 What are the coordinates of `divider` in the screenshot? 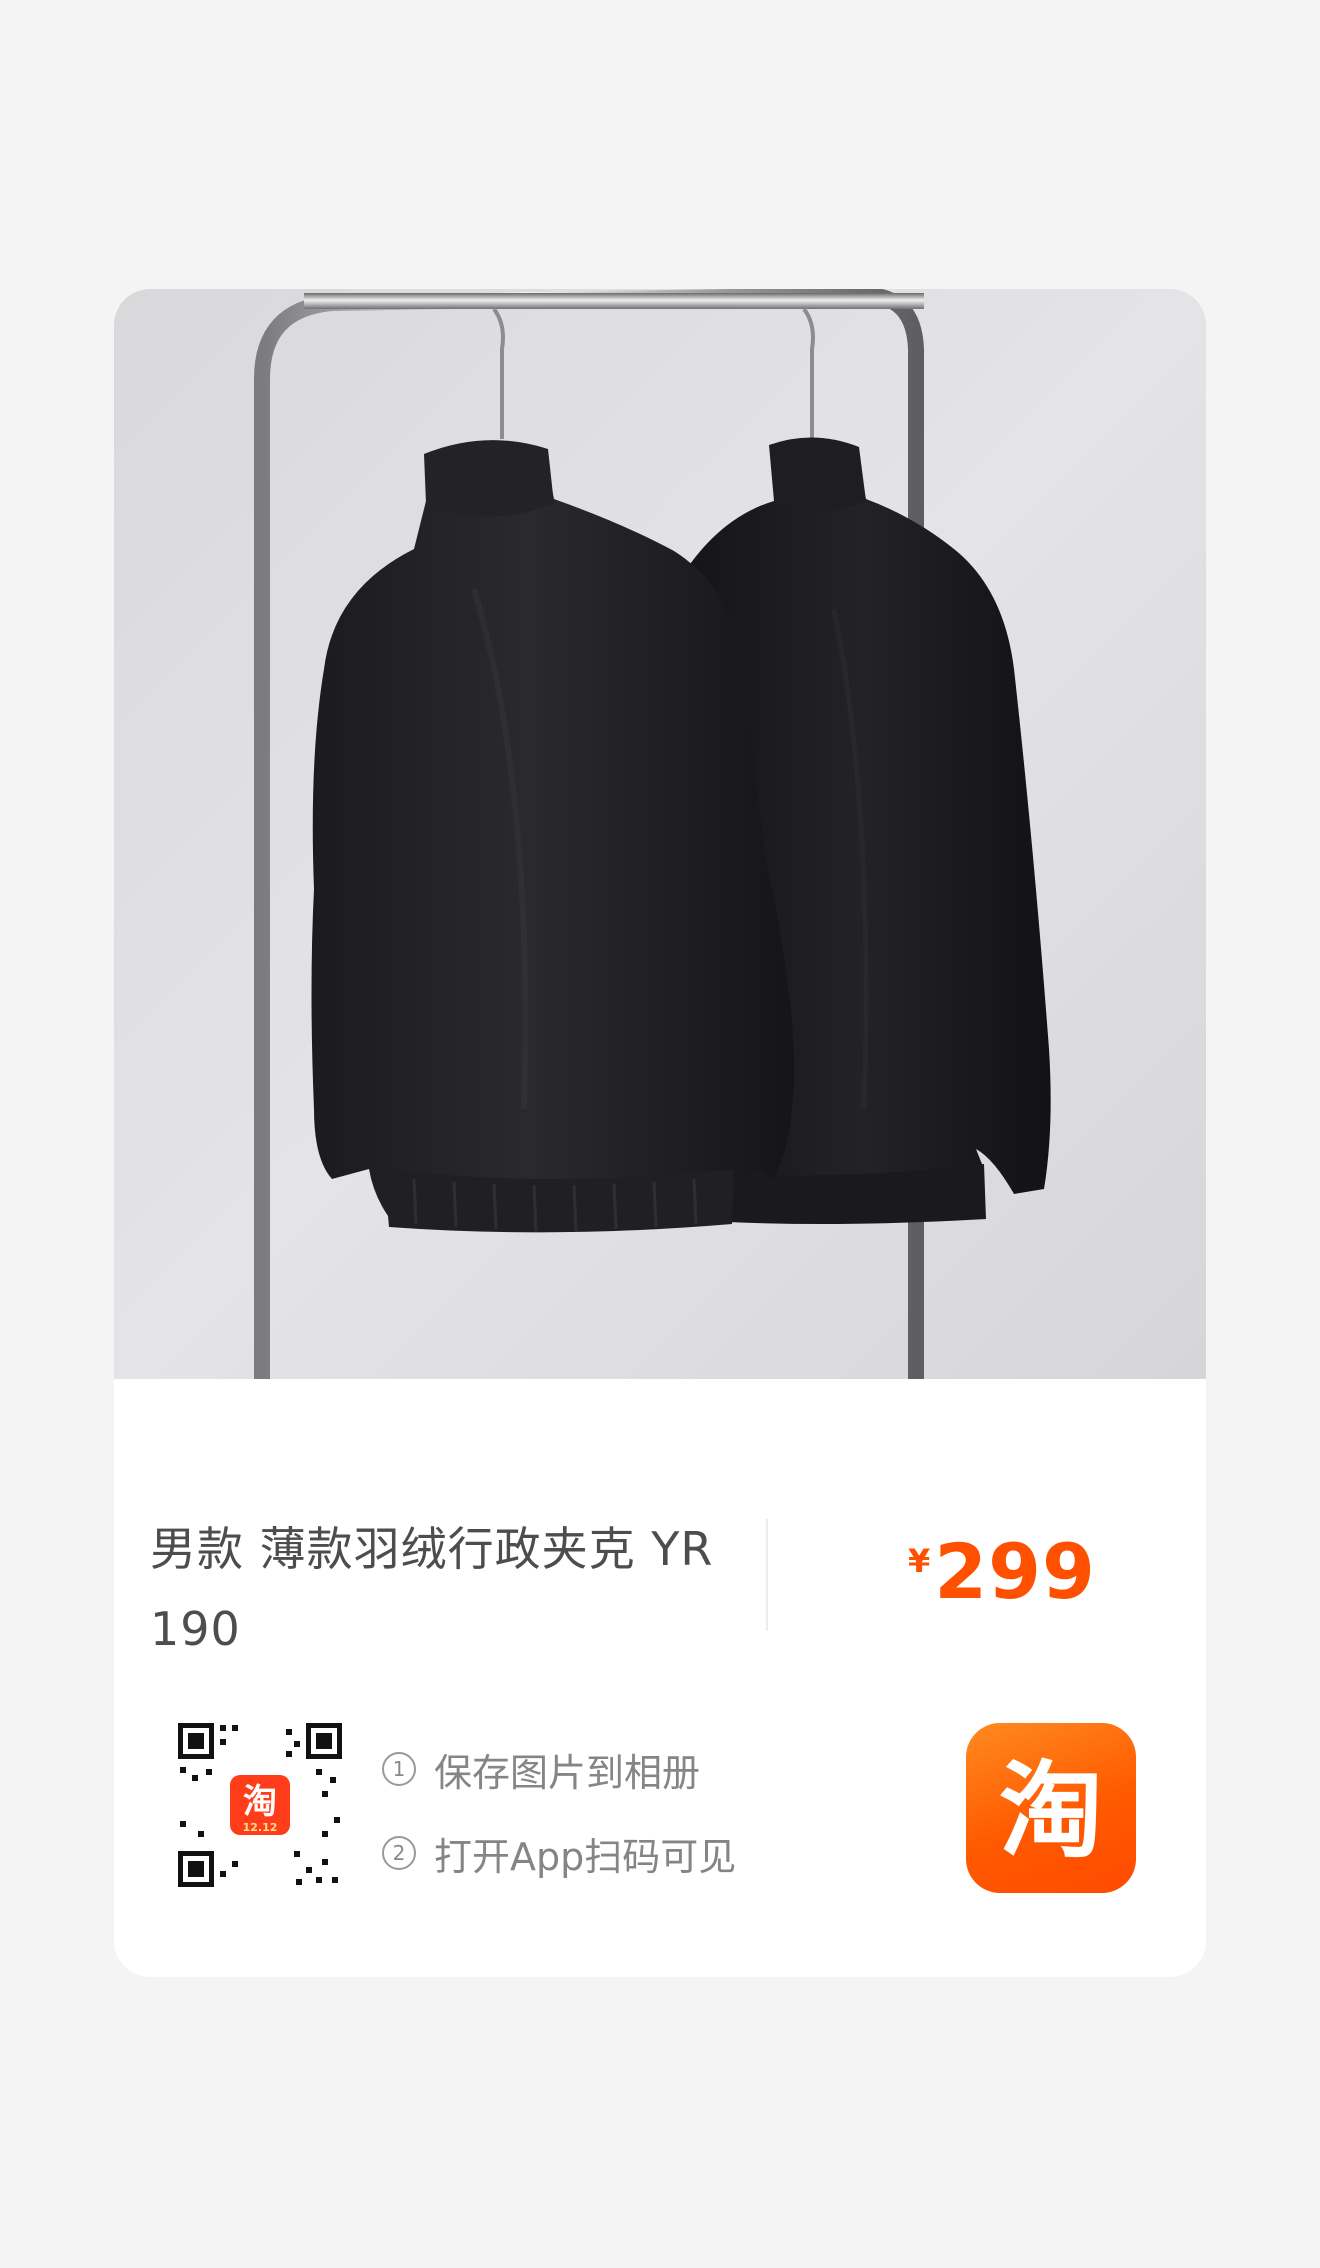 It's located at (767, 1575).